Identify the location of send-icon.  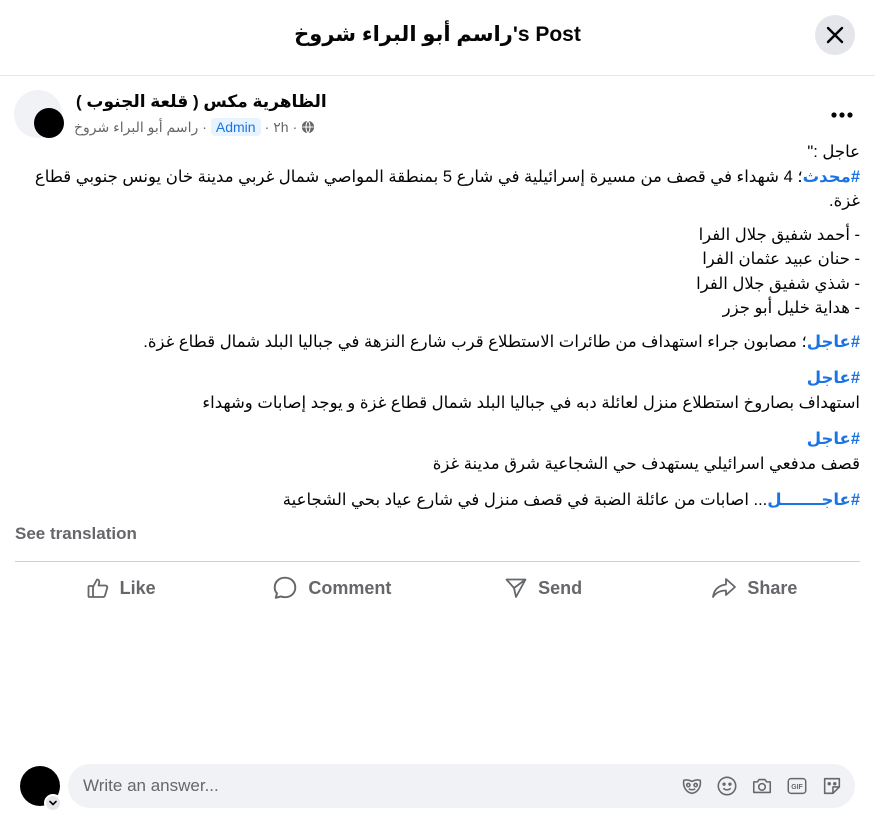
(516, 588).